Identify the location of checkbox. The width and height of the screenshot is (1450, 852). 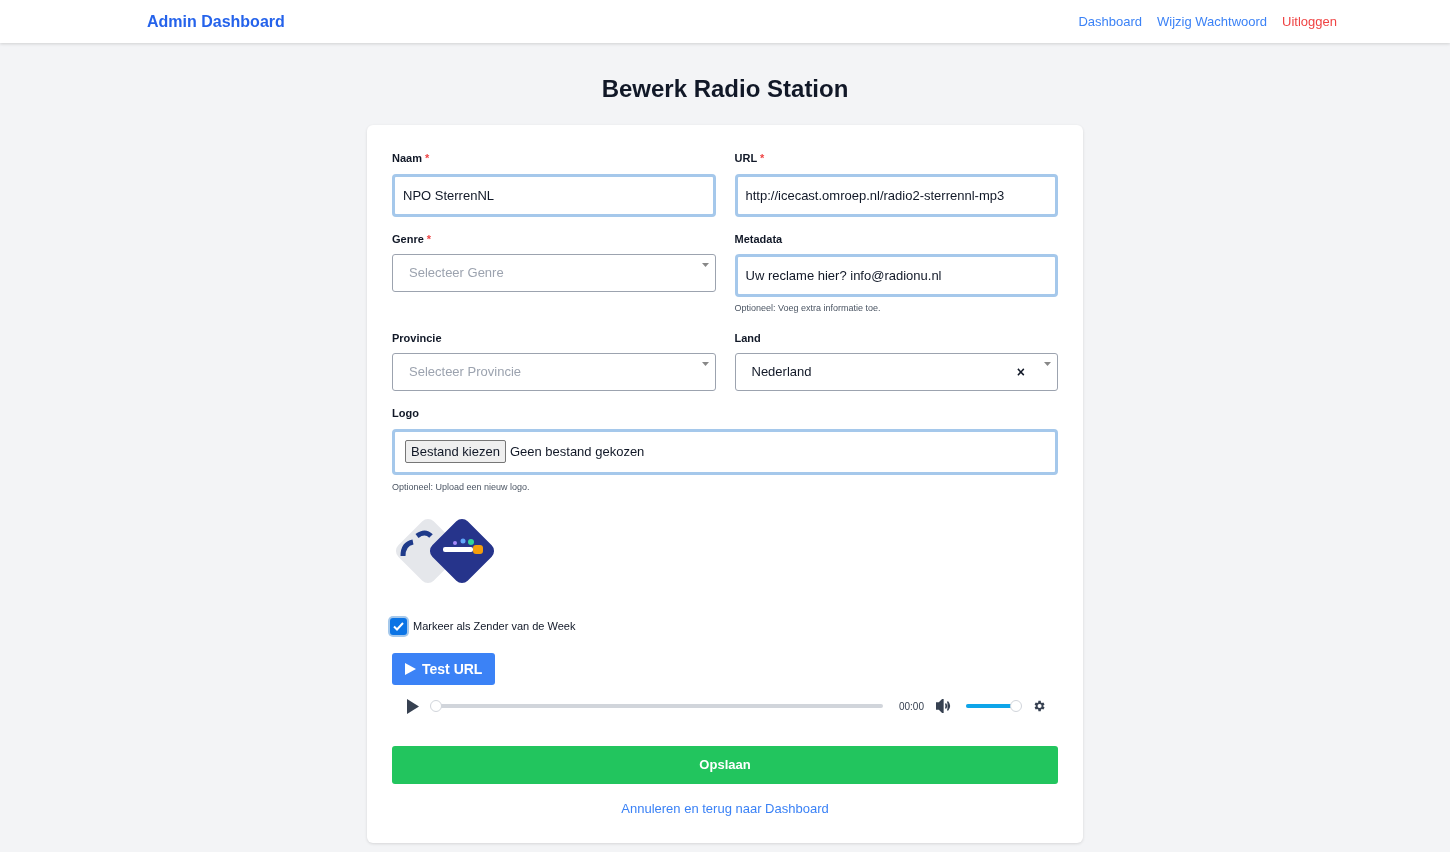
(398, 626).